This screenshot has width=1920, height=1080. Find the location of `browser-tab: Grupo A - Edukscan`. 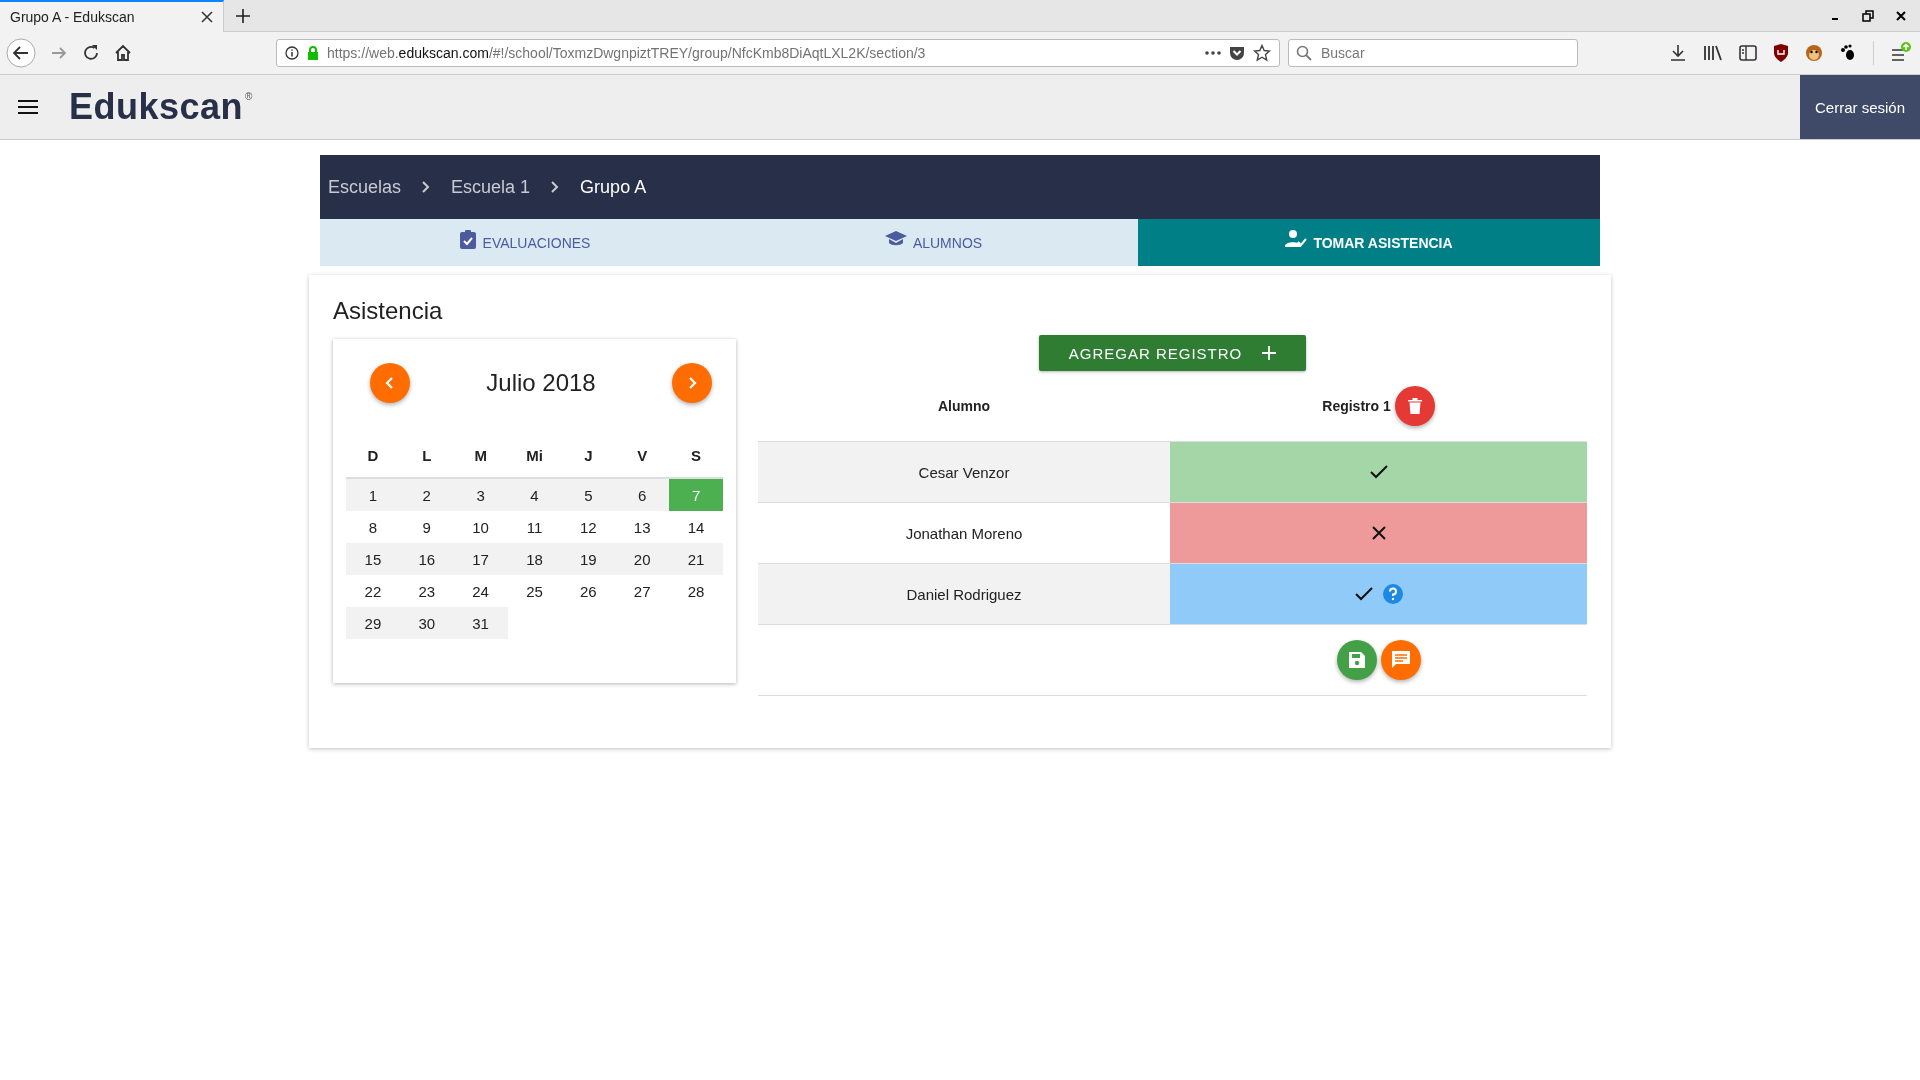

browser-tab: Grupo A - Edukscan is located at coordinates (112, 16).